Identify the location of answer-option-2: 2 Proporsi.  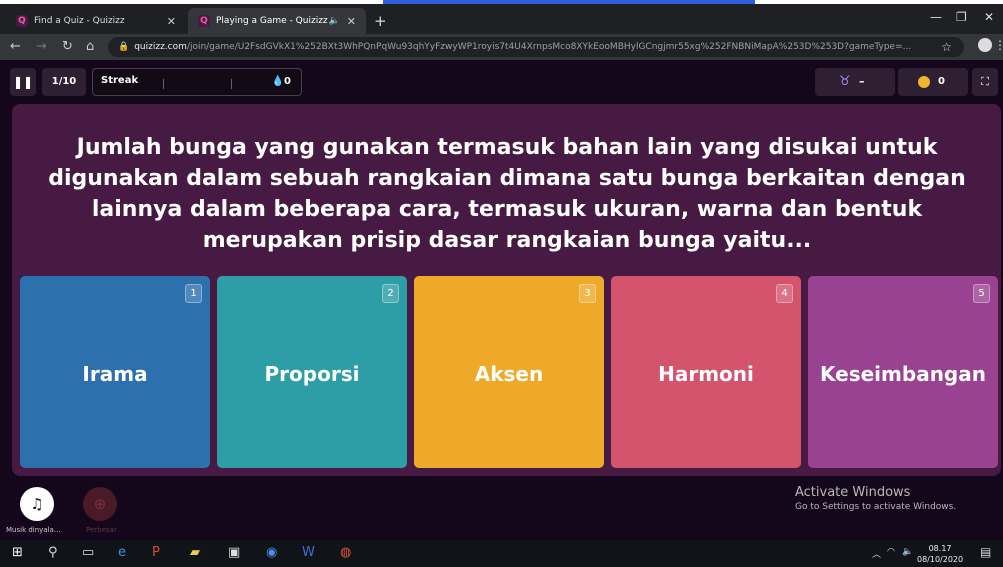
(312, 372).